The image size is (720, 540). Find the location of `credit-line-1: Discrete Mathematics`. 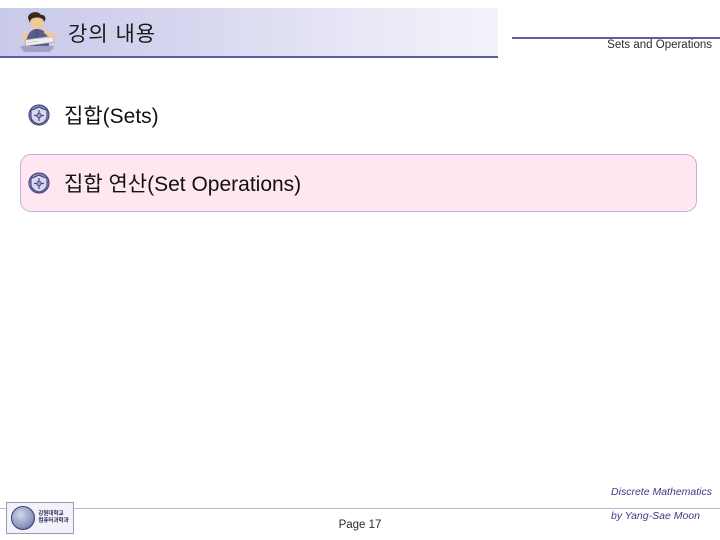

credit-line-1: Discrete Mathematics is located at coordinates (661, 492).